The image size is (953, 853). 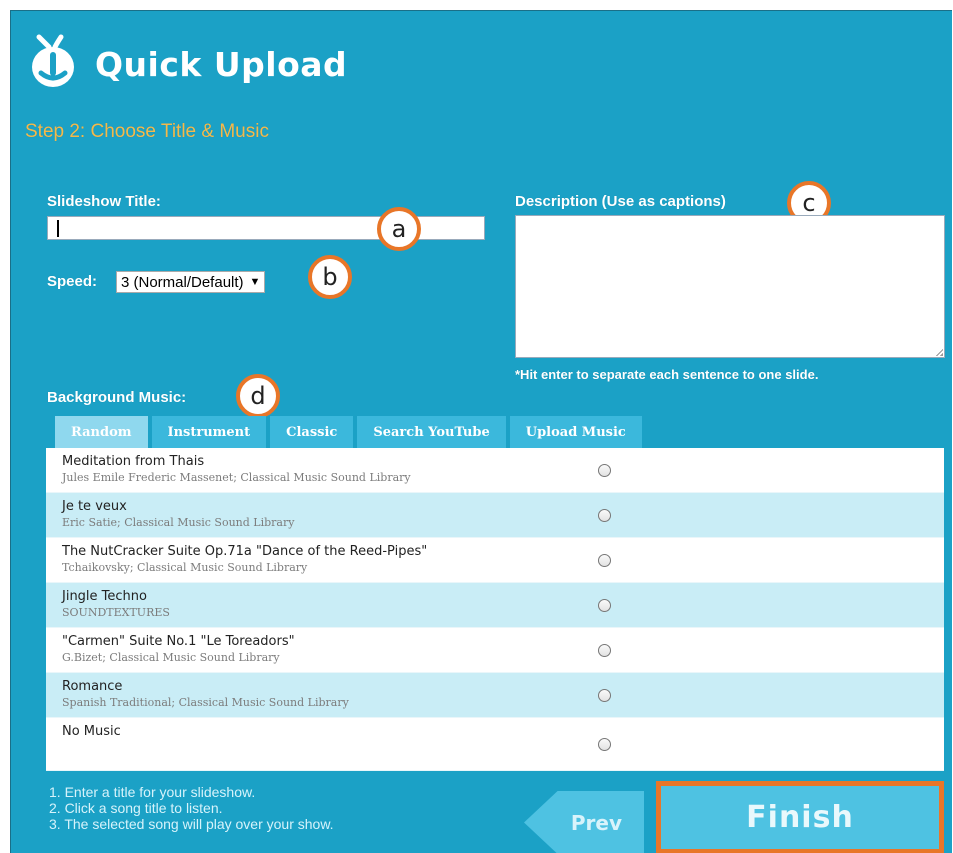 I want to click on song-title: Meditation from Thais, so click(x=314, y=461).